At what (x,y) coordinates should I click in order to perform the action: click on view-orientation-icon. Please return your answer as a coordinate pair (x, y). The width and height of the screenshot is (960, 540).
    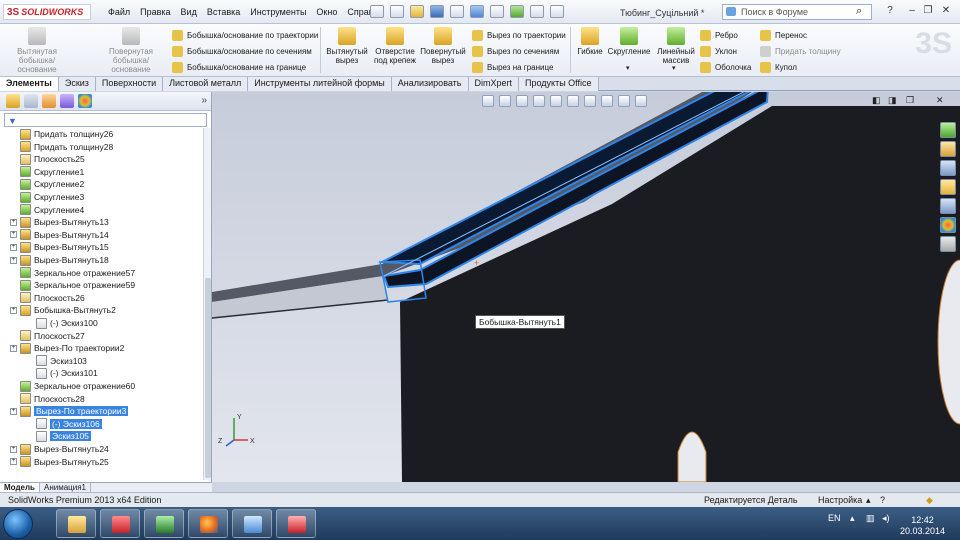
    Looking at the image, I should click on (556, 101).